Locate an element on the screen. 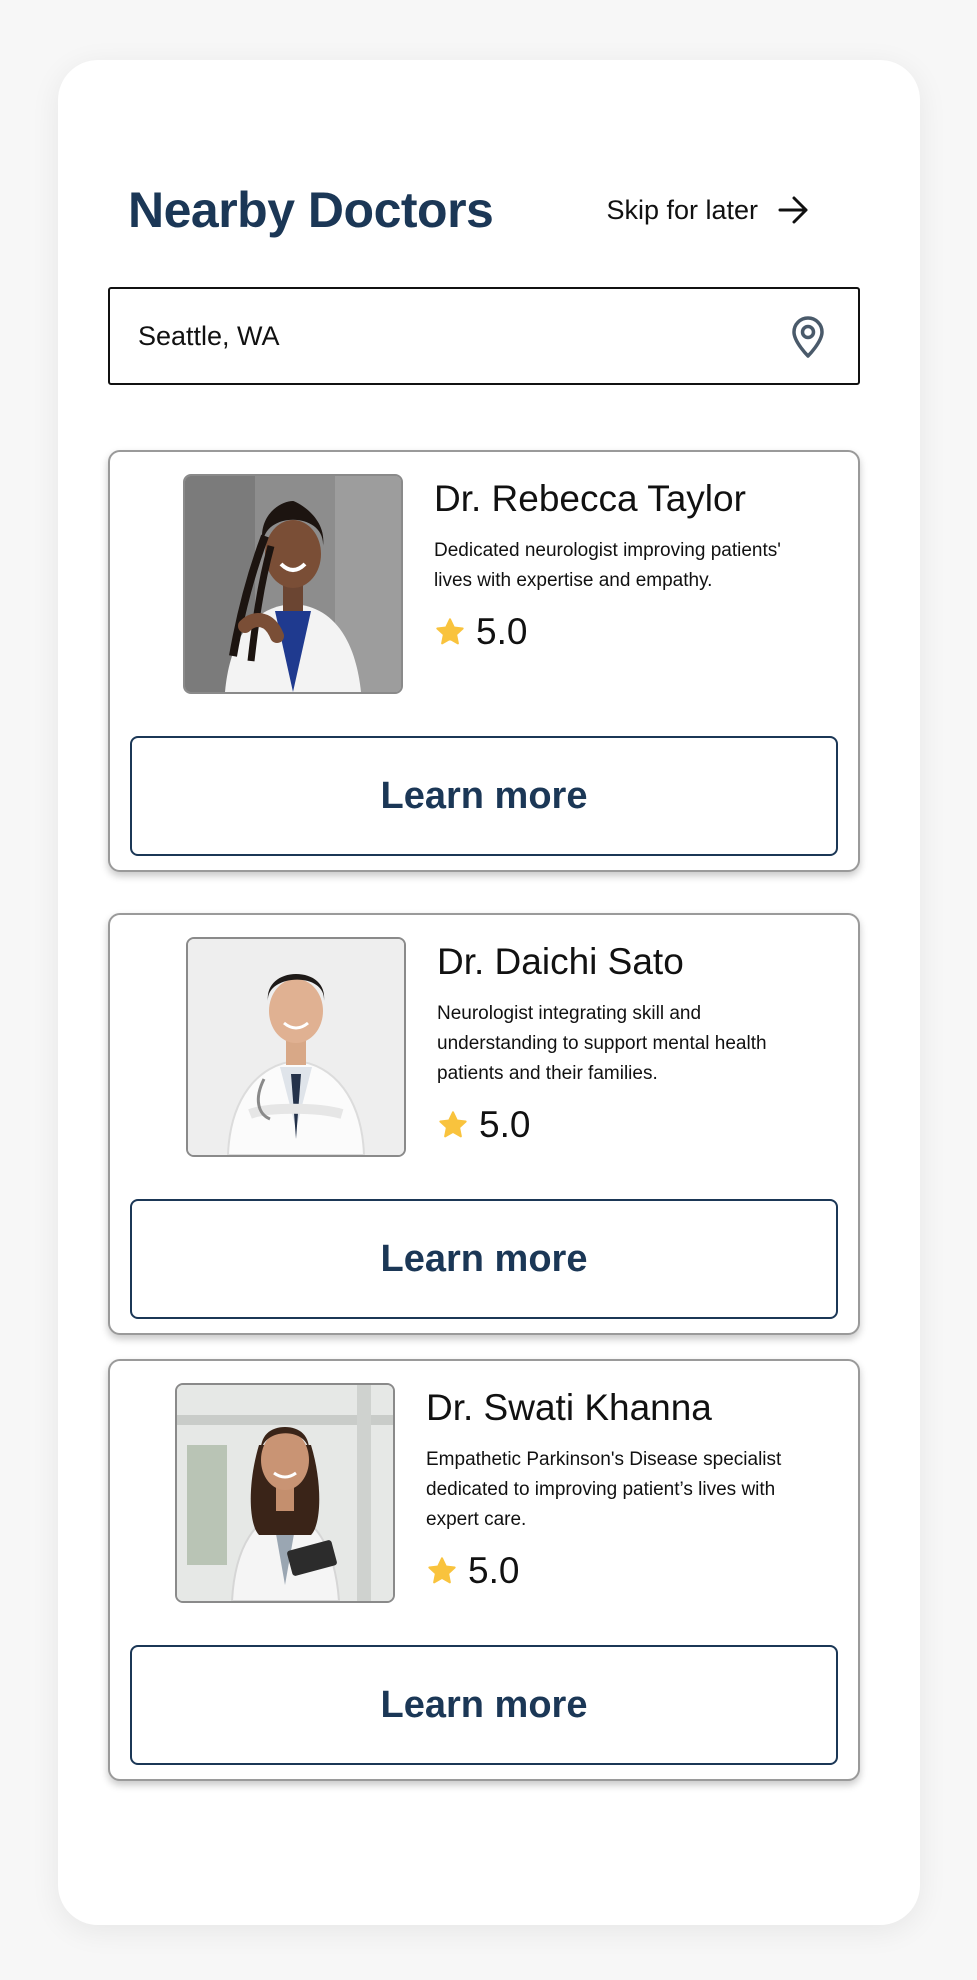 Image resolution: width=977 pixels, height=1980 pixels. arrow-right-icon is located at coordinates (794, 210).